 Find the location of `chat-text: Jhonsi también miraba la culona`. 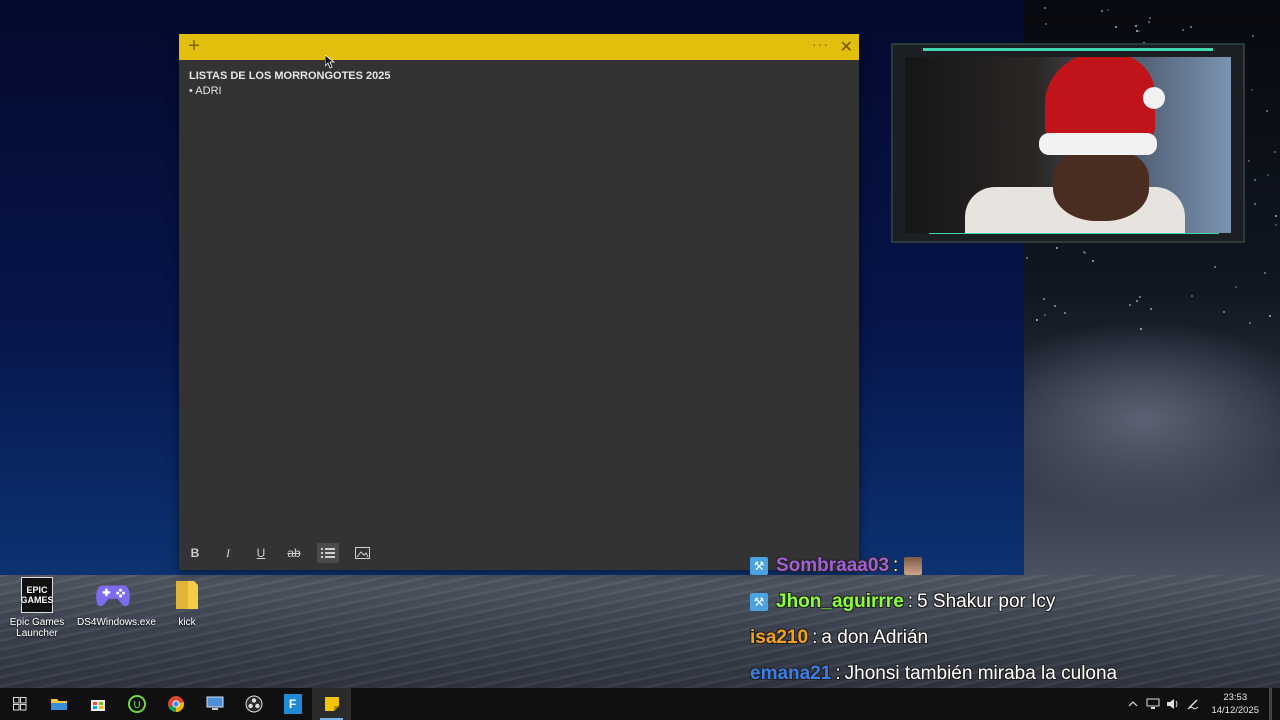

chat-text: Jhonsi también miraba la culona is located at coordinates (981, 673).